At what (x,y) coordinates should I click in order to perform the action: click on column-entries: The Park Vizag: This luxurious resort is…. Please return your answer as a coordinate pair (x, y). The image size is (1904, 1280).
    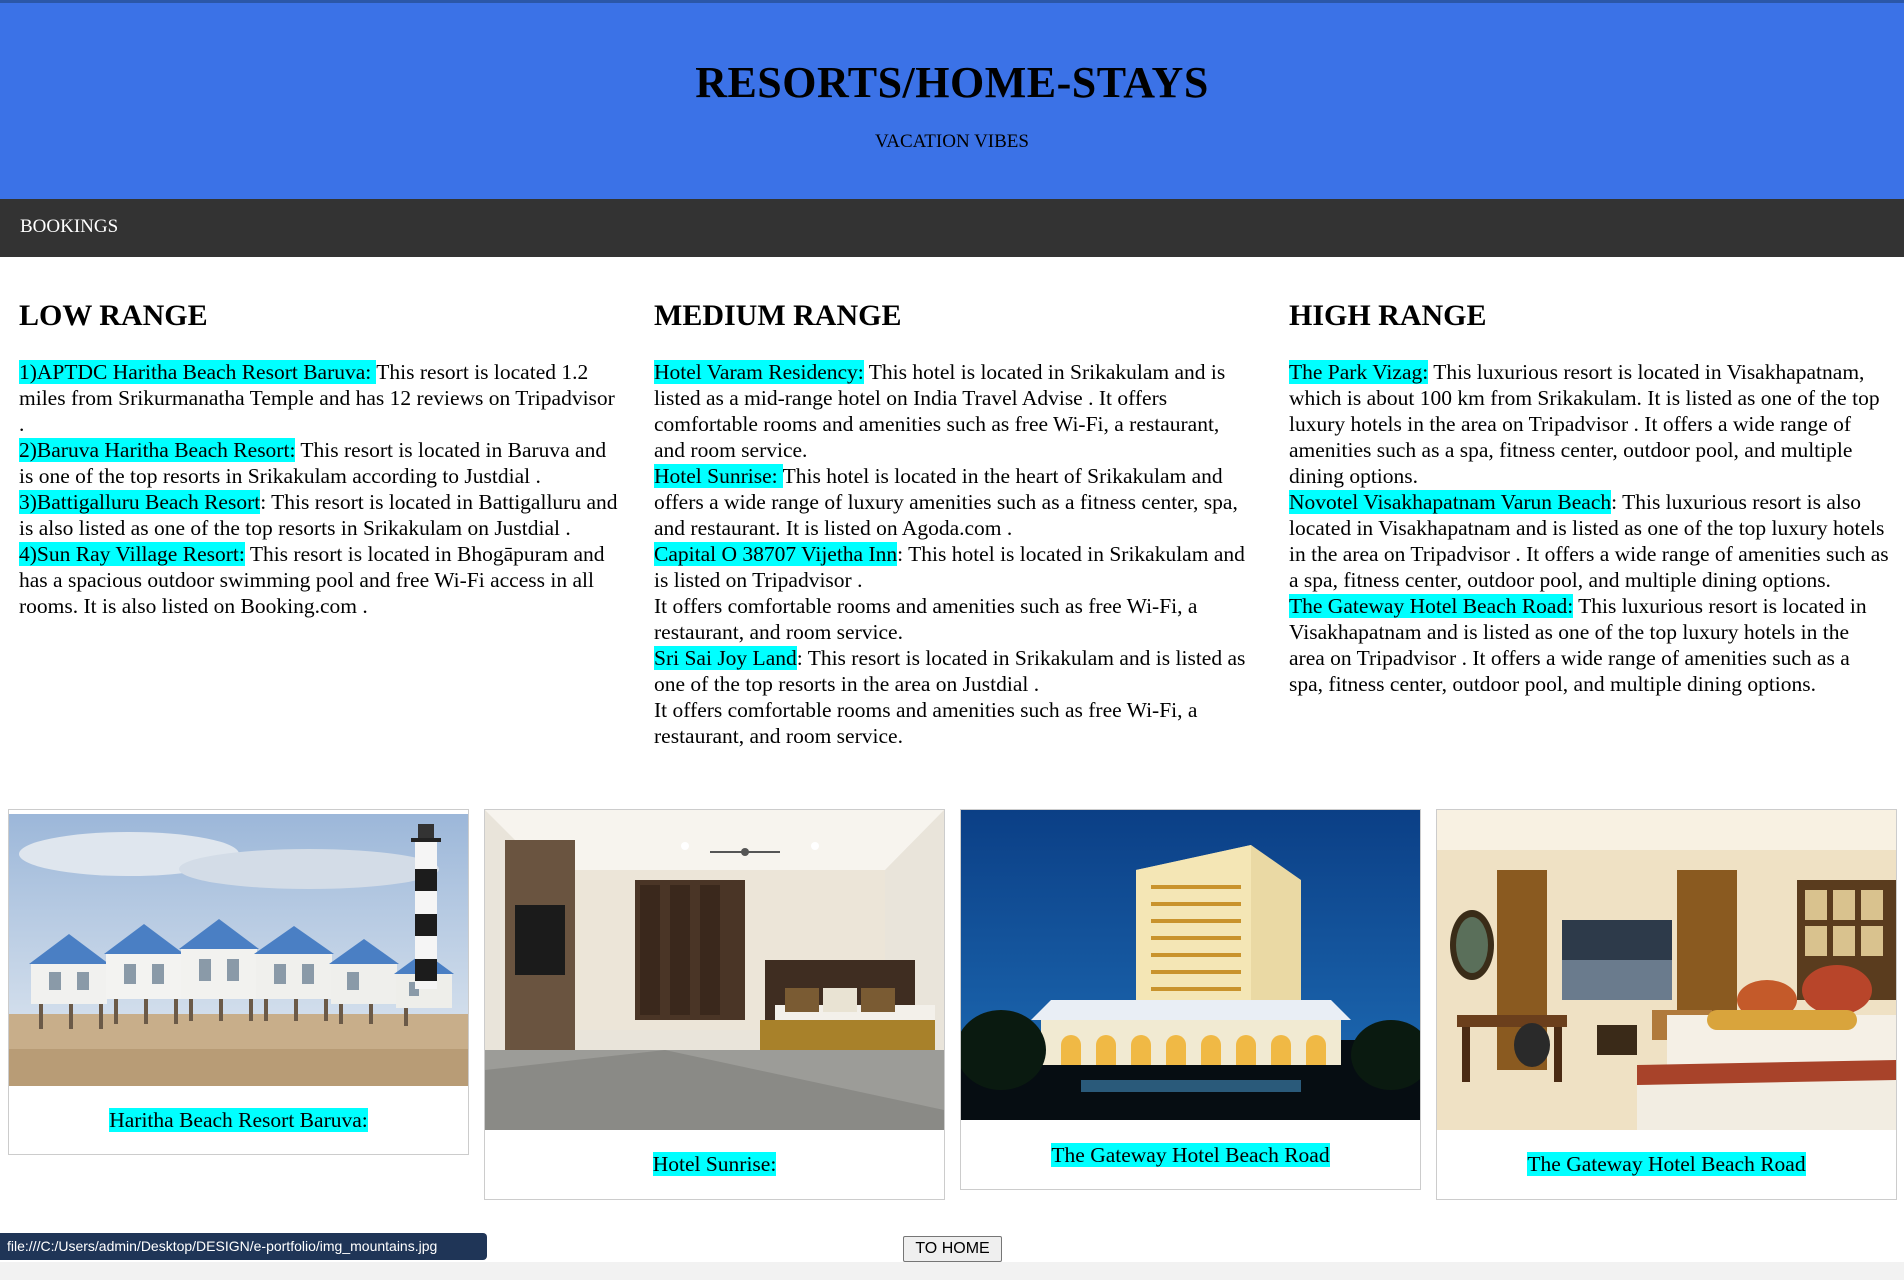
    Looking at the image, I should click on (1589, 528).